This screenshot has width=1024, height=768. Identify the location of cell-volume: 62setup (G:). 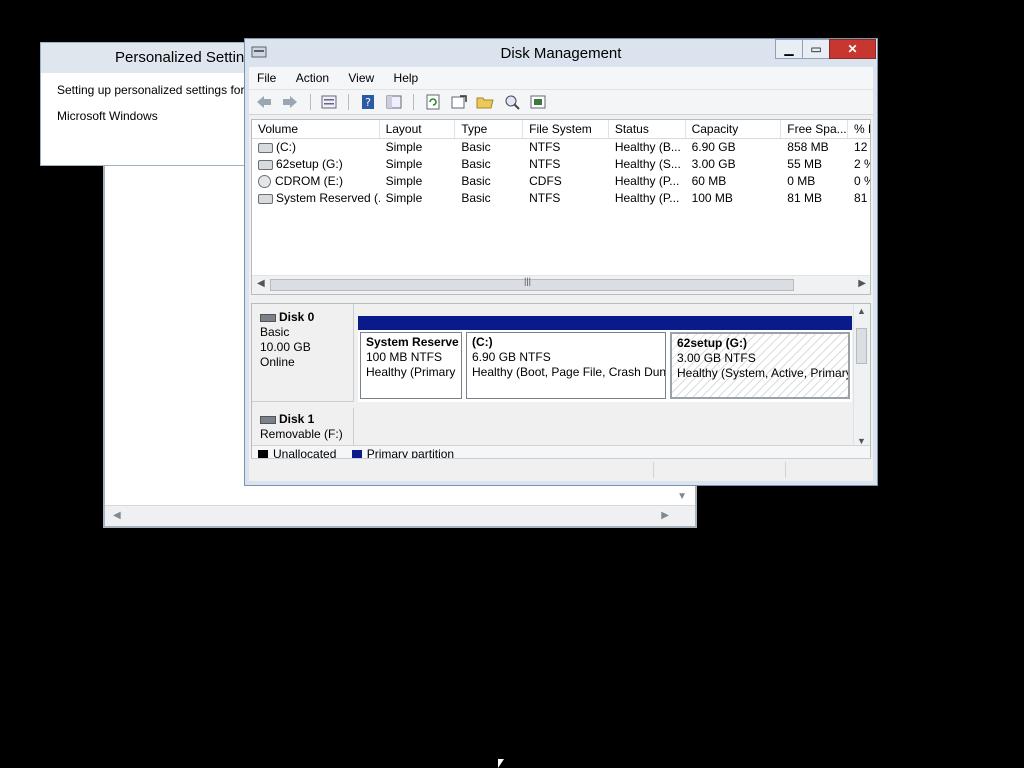
(309, 164).